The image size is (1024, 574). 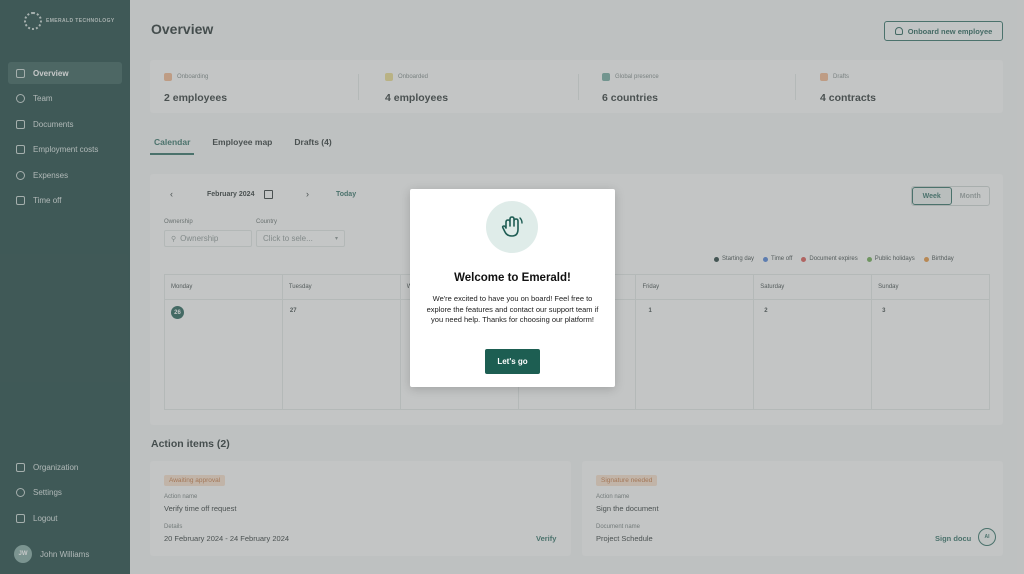 I want to click on lets-go-button: Let's go, so click(x=512, y=361).